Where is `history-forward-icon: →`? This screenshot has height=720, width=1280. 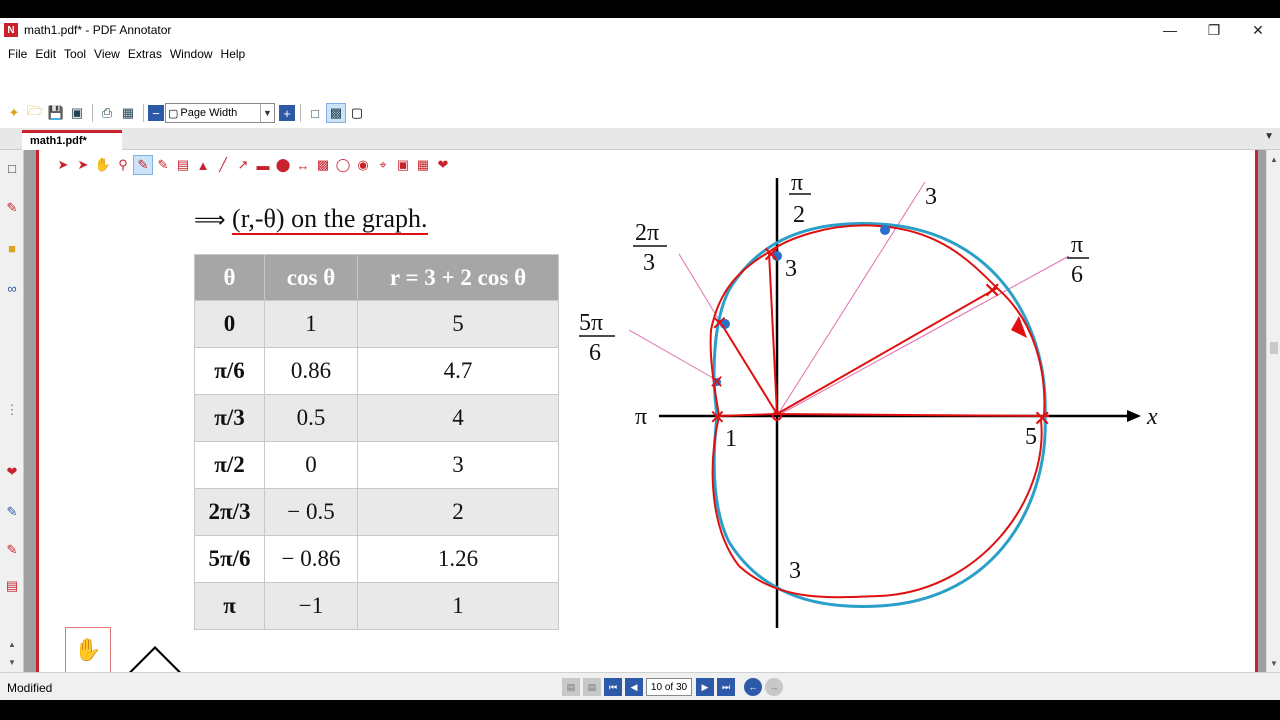
history-forward-icon: → is located at coordinates (774, 687).